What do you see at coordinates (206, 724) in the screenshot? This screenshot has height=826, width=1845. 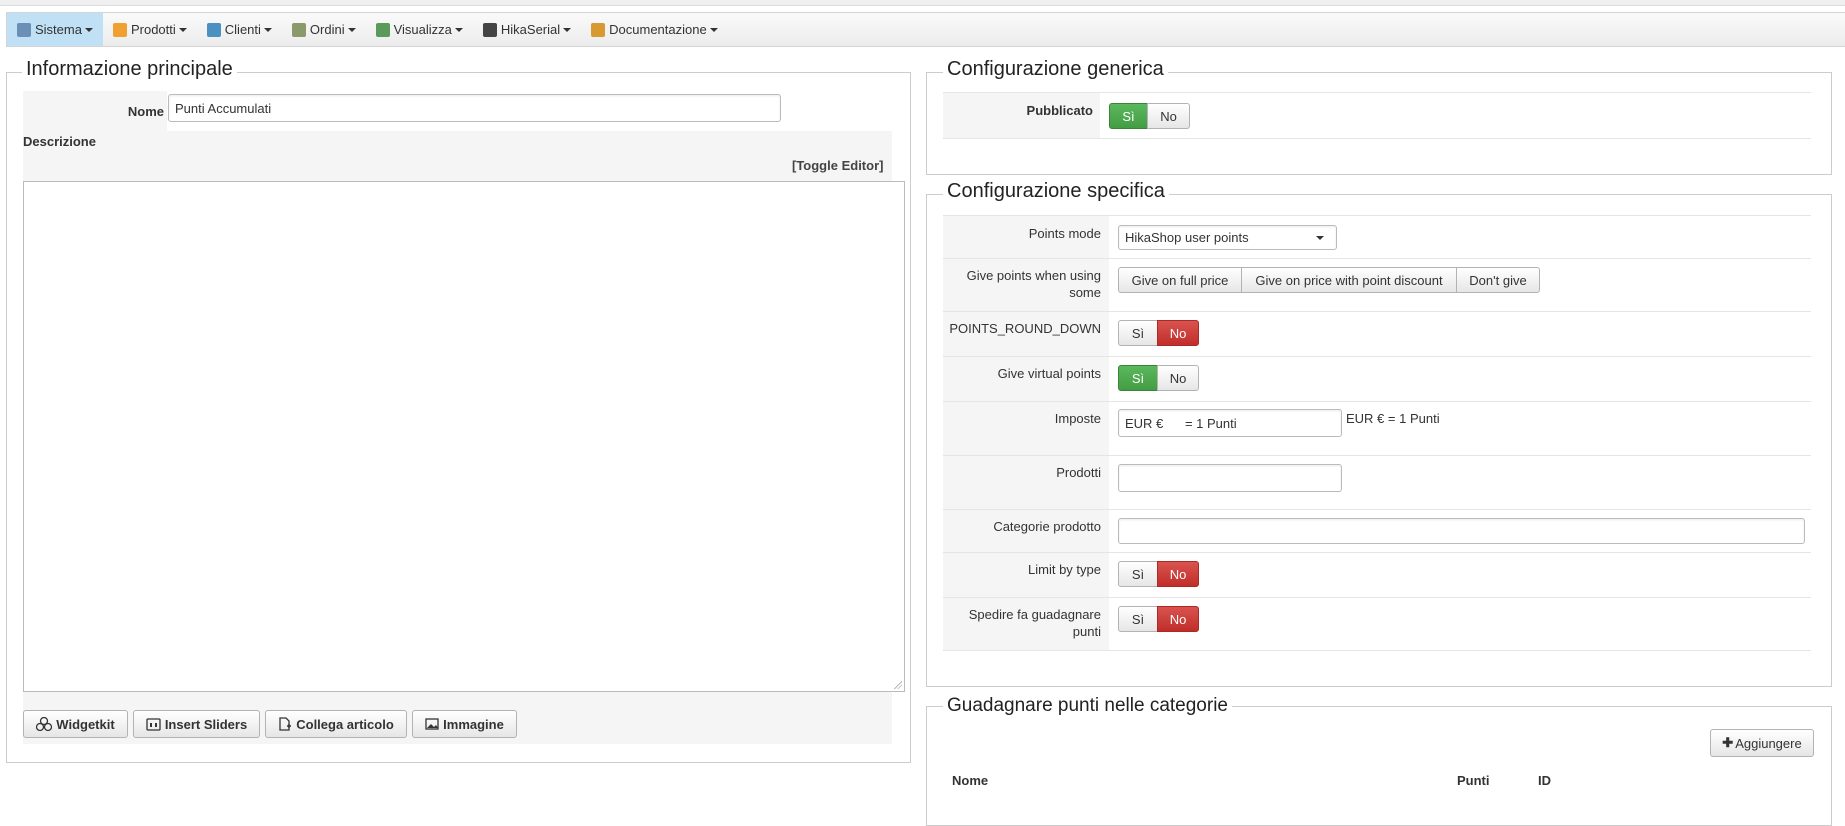 I see `insert-sliders-label: Insert Sliders` at bounding box center [206, 724].